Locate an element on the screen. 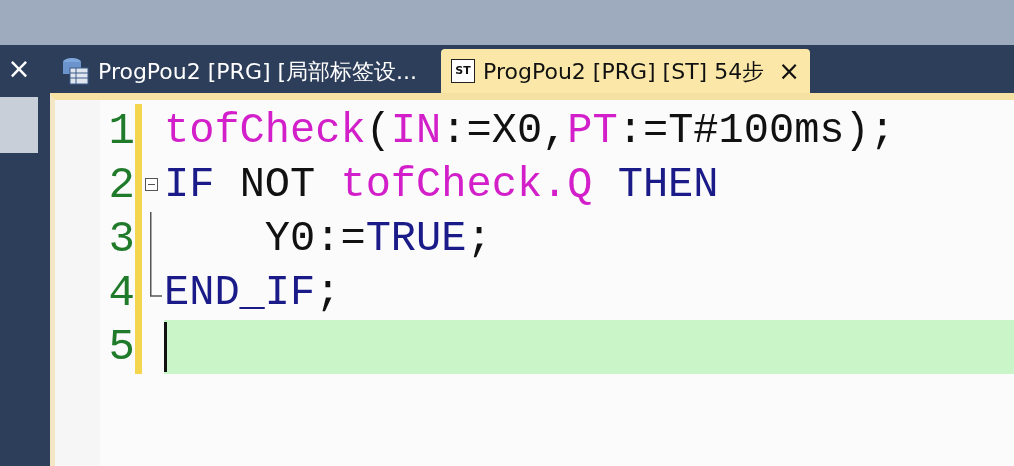 This screenshot has height=466, width=1014. text-cursor is located at coordinates (165, 347).